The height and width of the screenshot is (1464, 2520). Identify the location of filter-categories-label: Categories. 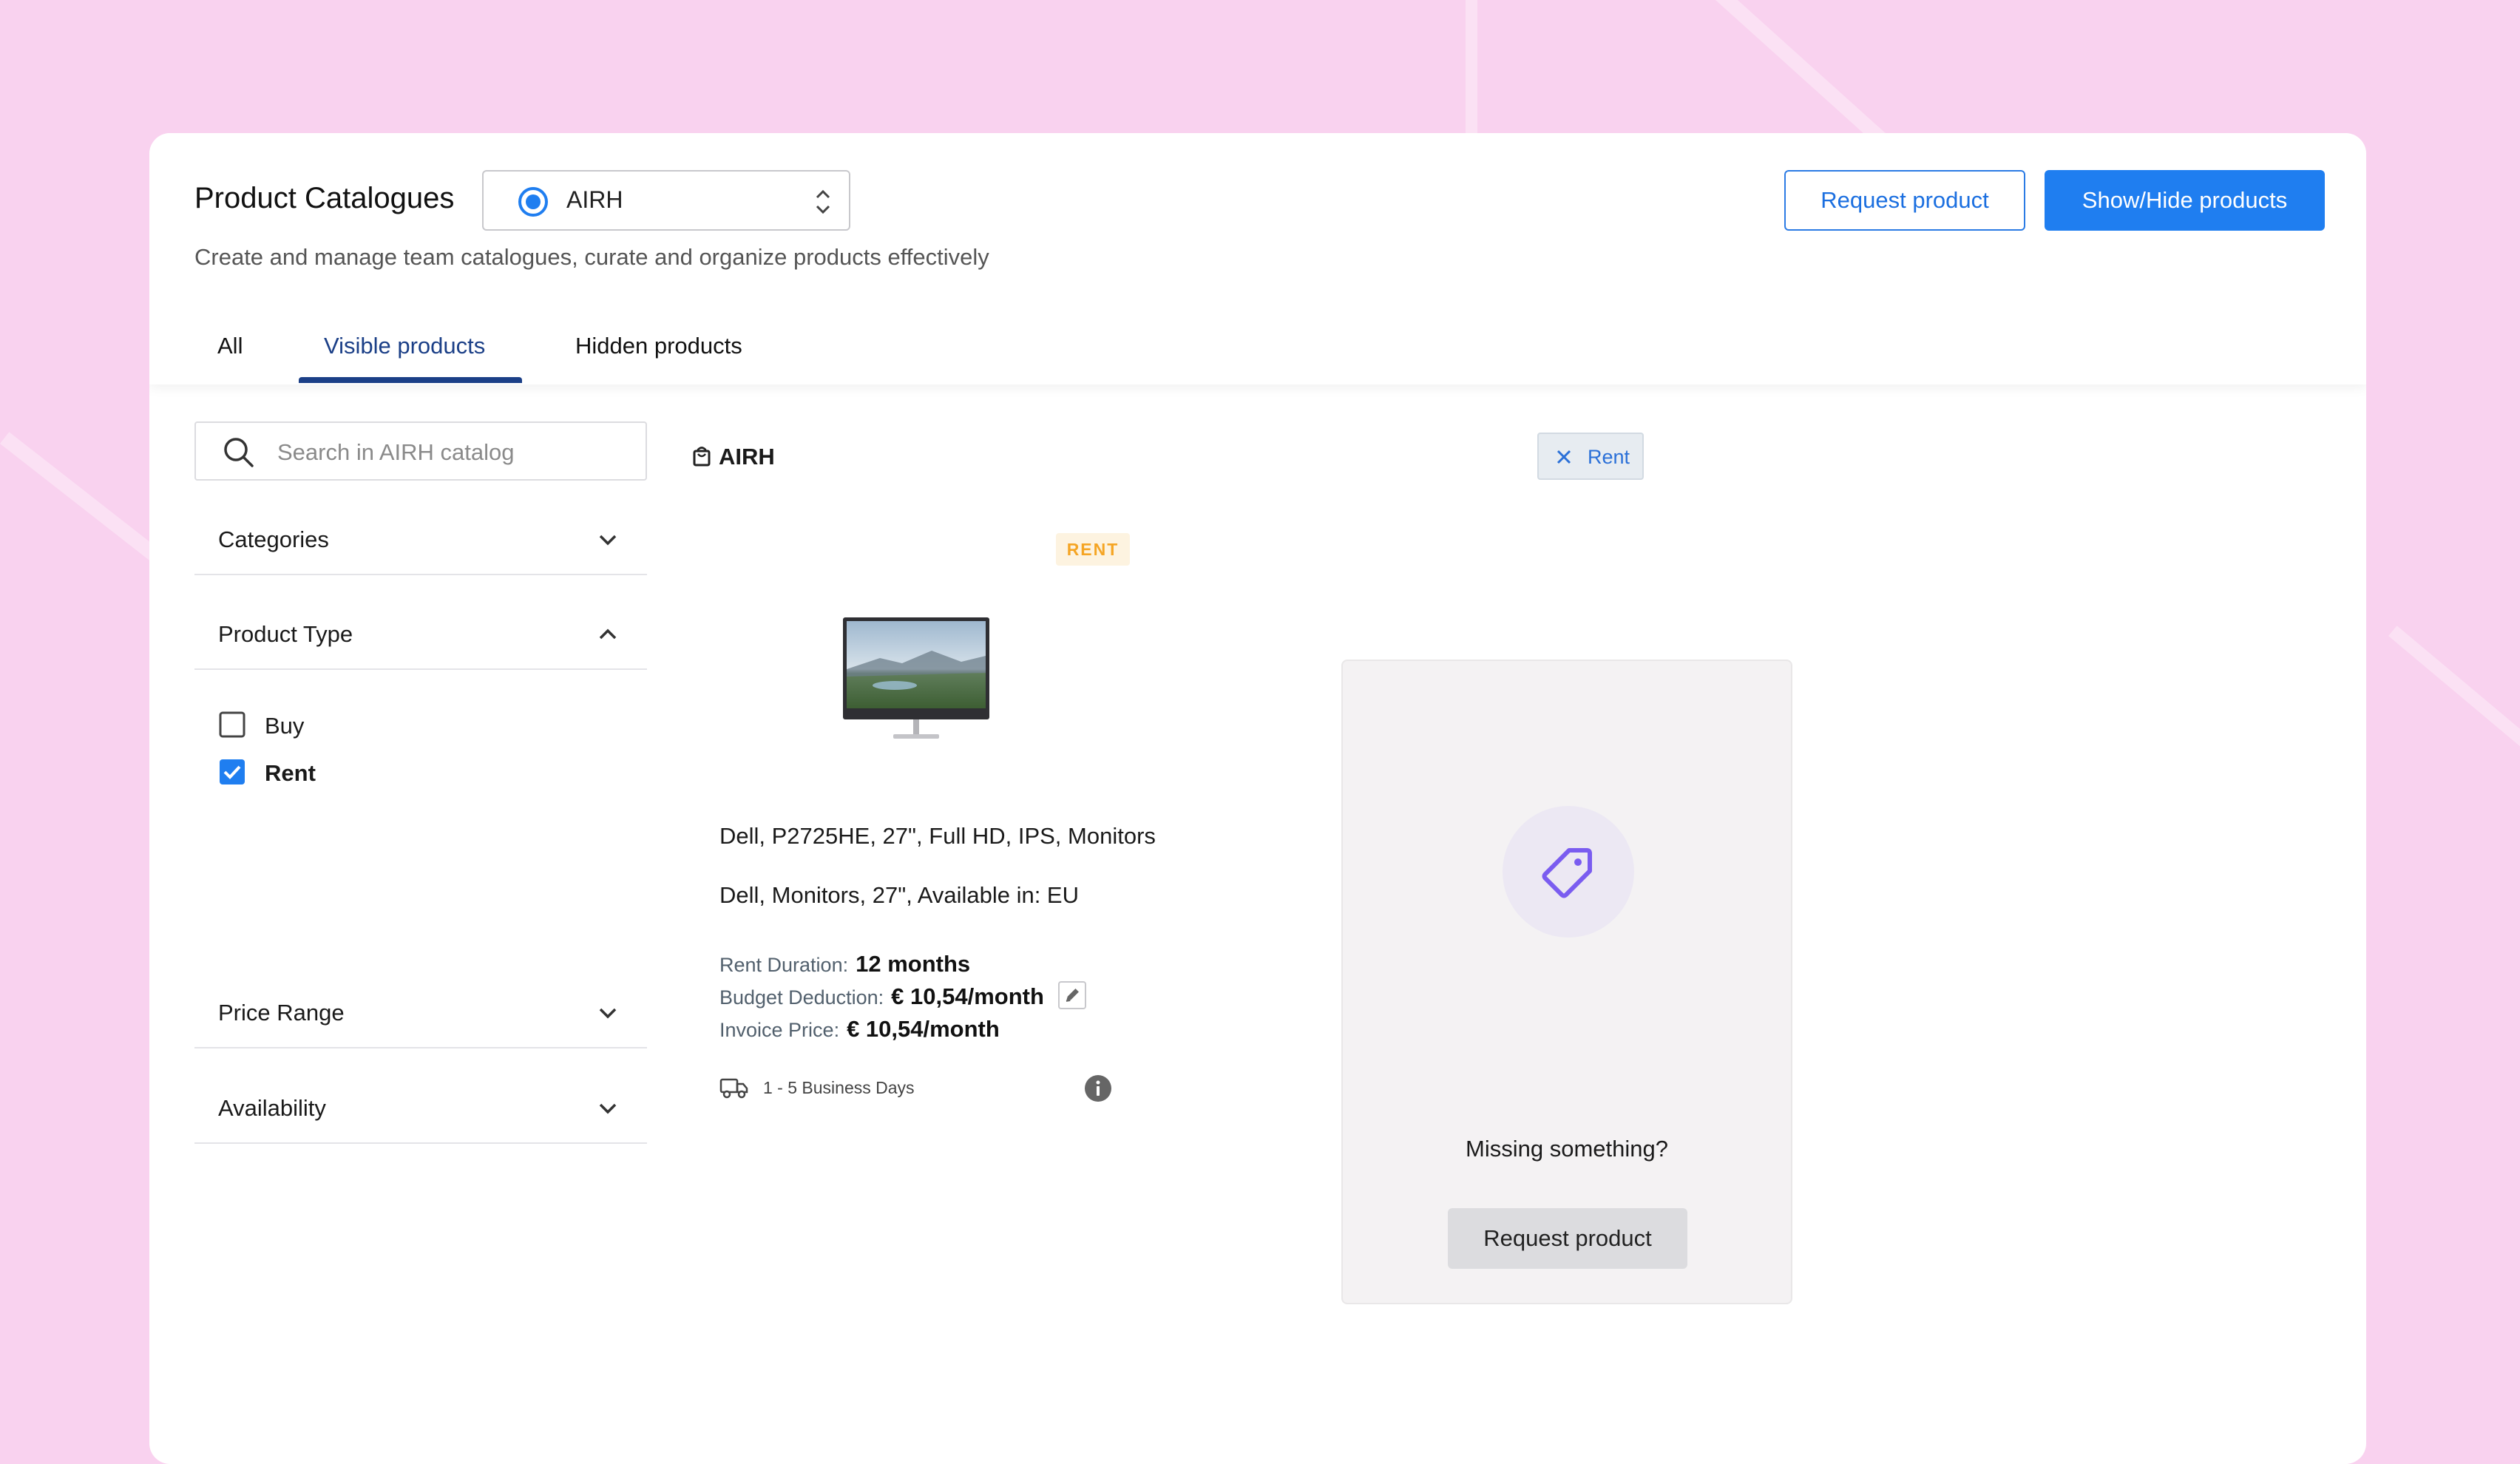
(274, 539).